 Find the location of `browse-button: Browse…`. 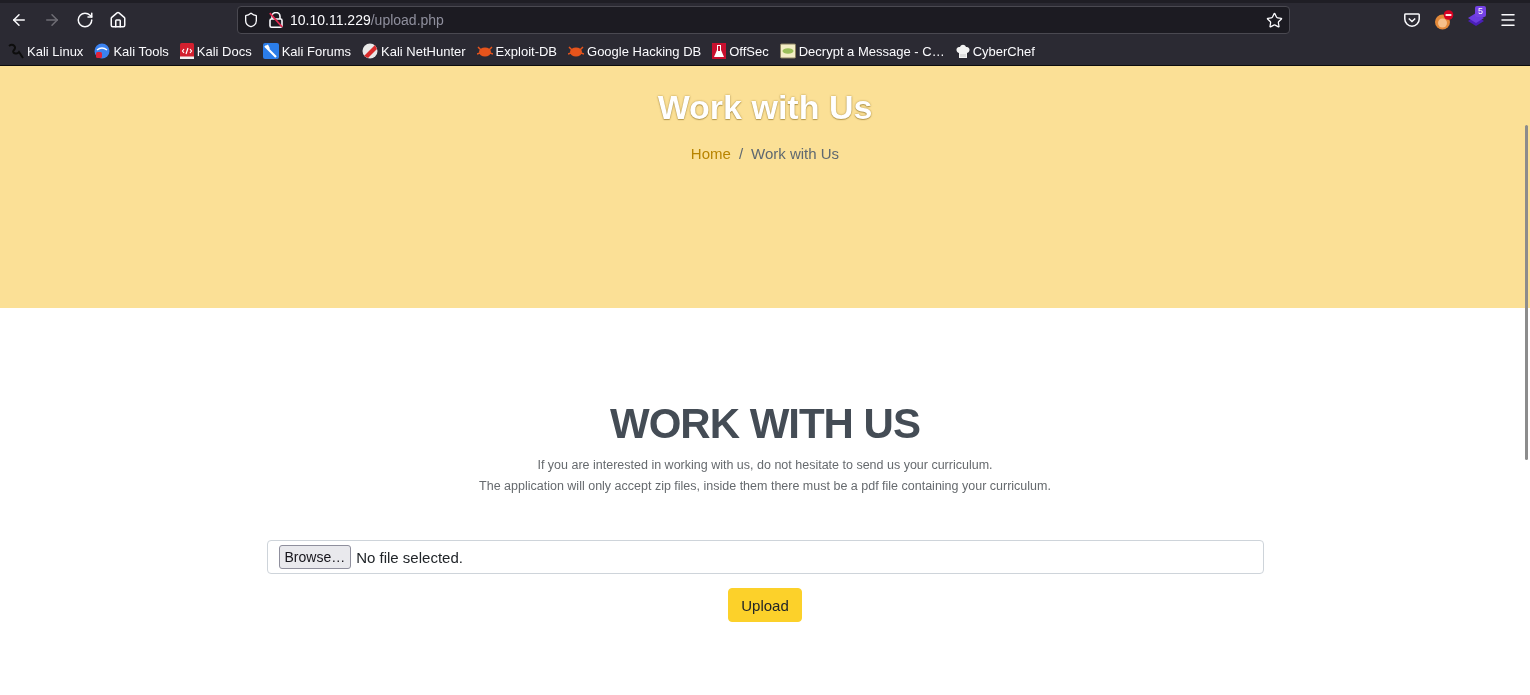

browse-button: Browse… is located at coordinates (315, 557).